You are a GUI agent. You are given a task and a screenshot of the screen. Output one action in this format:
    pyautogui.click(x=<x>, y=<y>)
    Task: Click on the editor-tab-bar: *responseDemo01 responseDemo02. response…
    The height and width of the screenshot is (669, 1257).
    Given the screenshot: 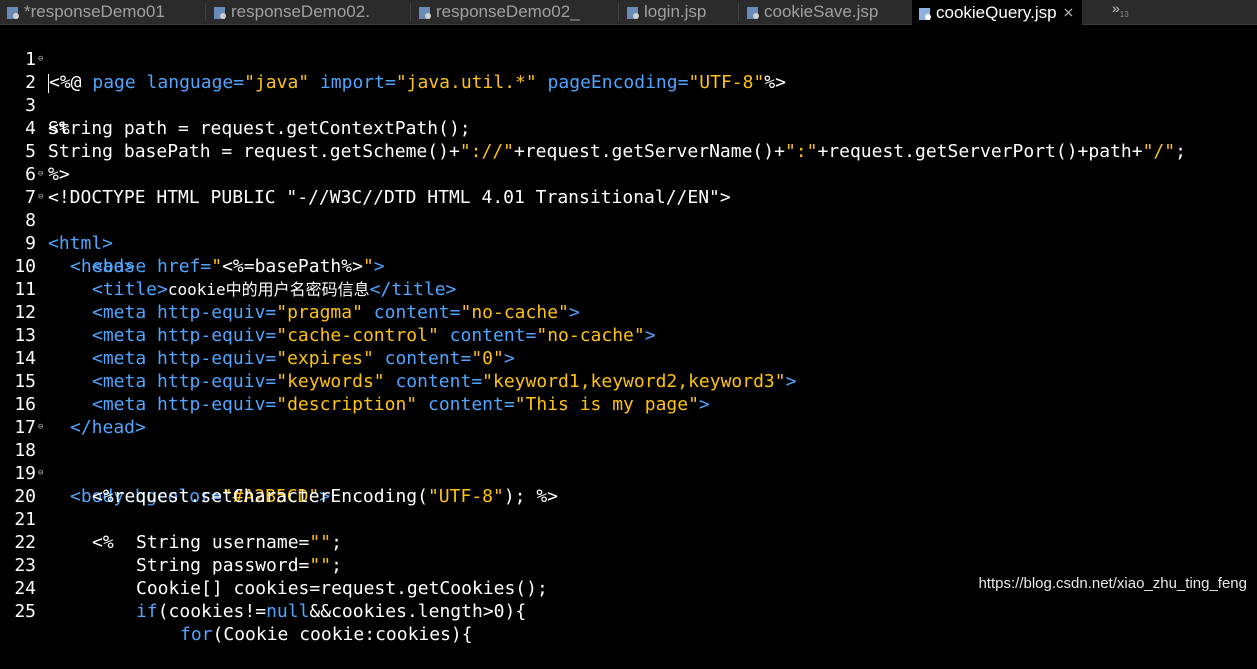 What is the action you would take?
    pyautogui.click(x=628, y=12)
    